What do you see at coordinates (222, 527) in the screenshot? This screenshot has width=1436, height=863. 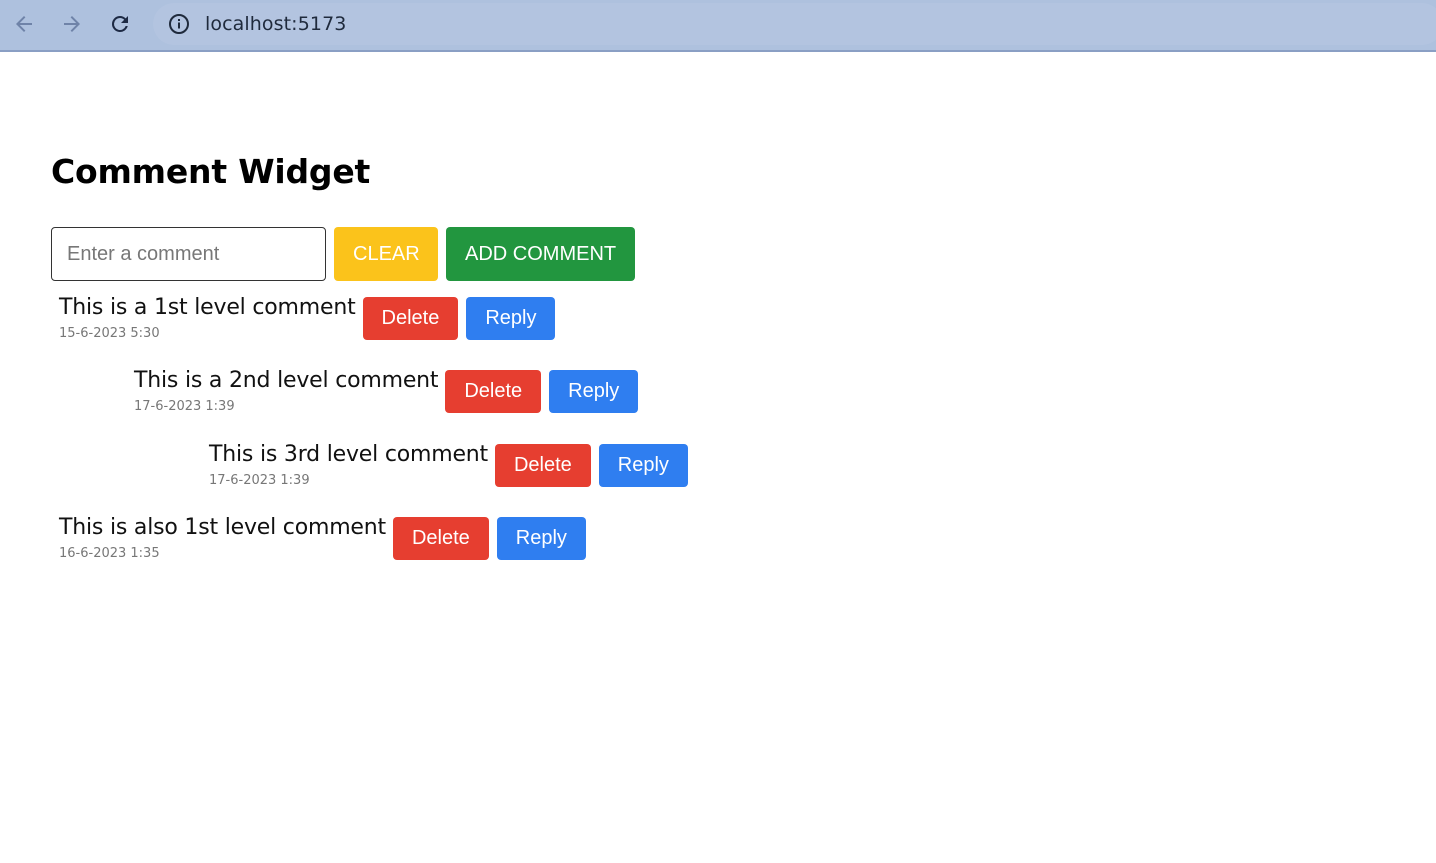 I see `comment-text: This is also 1st level comment` at bounding box center [222, 527].